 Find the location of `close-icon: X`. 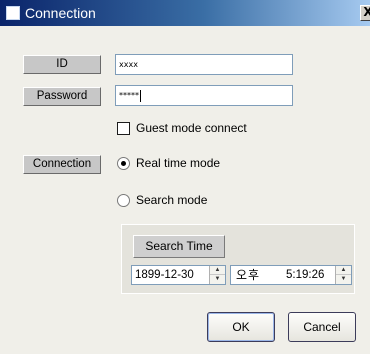

close-icon: X is located at coordinates (366, 12).